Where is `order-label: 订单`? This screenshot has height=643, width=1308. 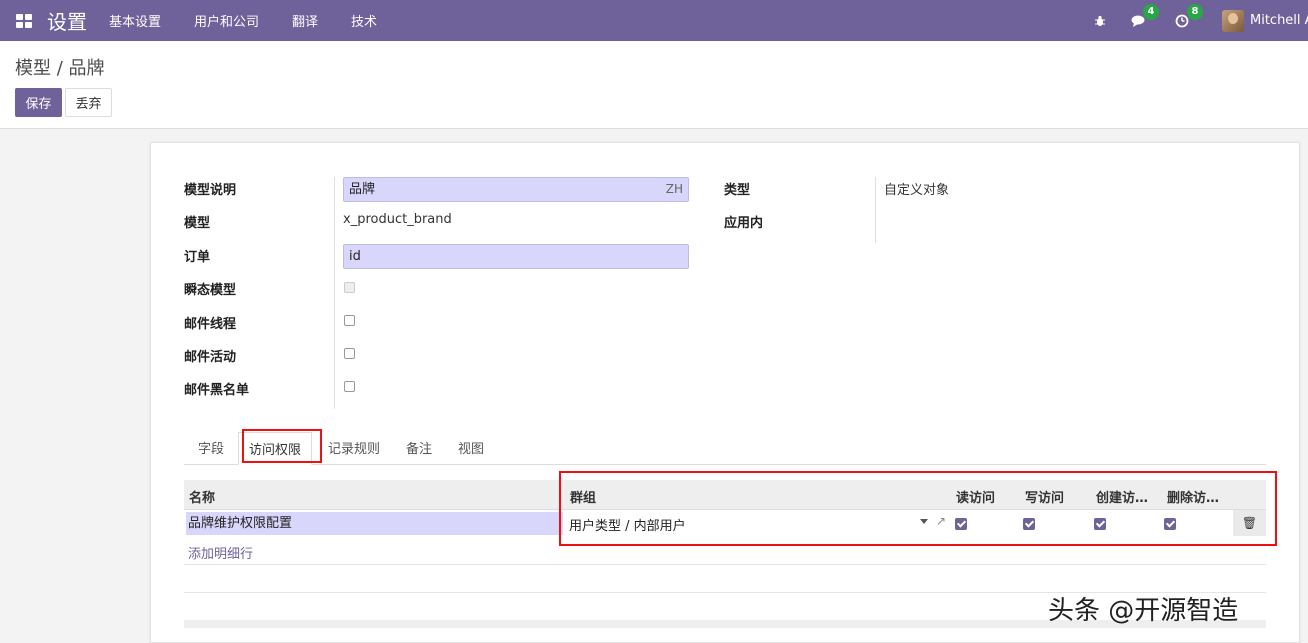
order-label: 订单 is located at coordinates (197, 257).